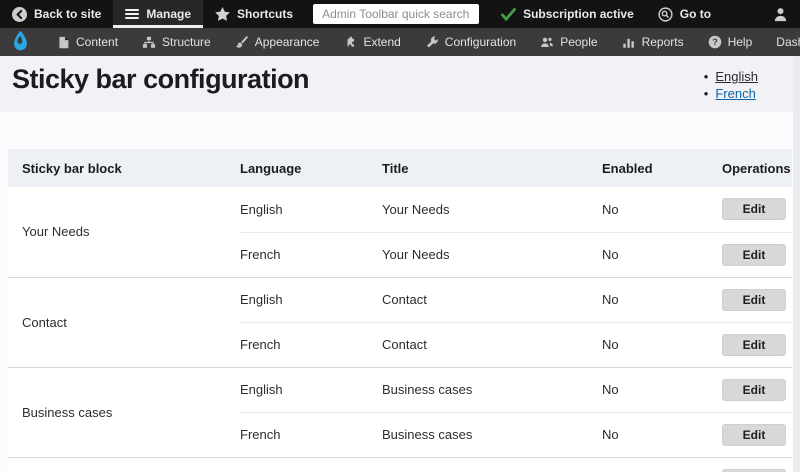 This screenshot has height=472, width=800. I want to click on bar-chart-icon, so click(628, 43).